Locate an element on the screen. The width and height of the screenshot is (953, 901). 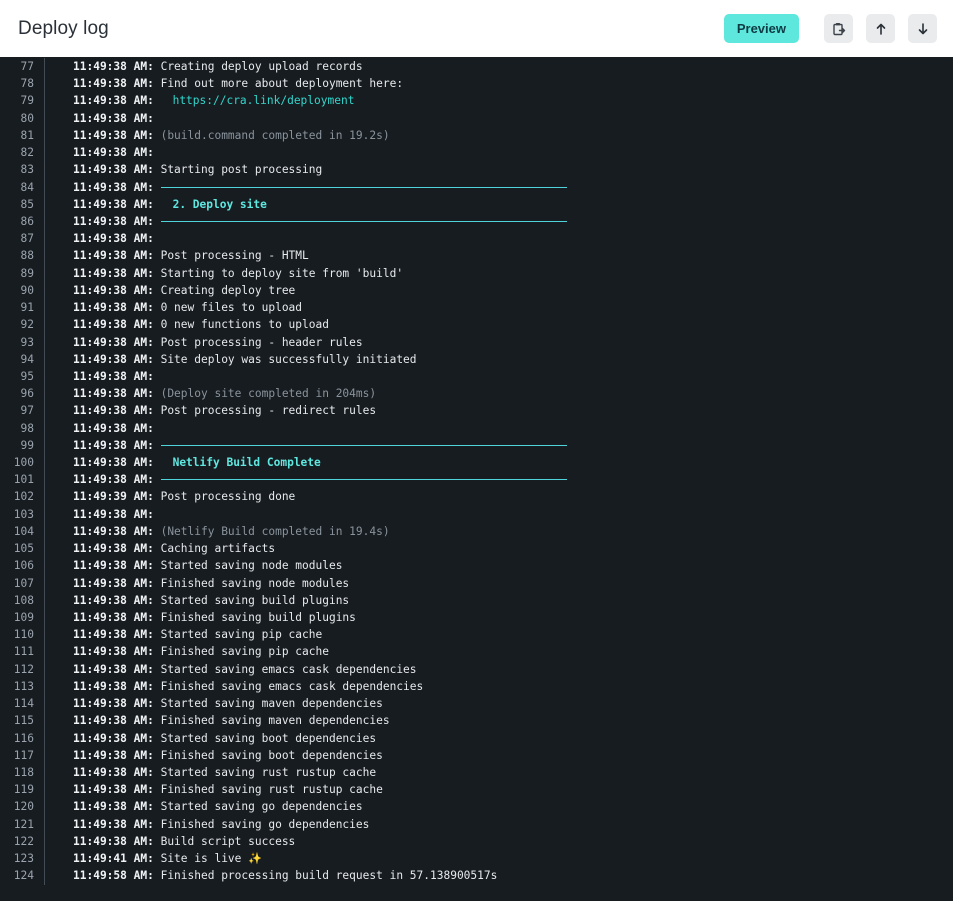
log-line-number: 110 is located at coordinates (23, 635).